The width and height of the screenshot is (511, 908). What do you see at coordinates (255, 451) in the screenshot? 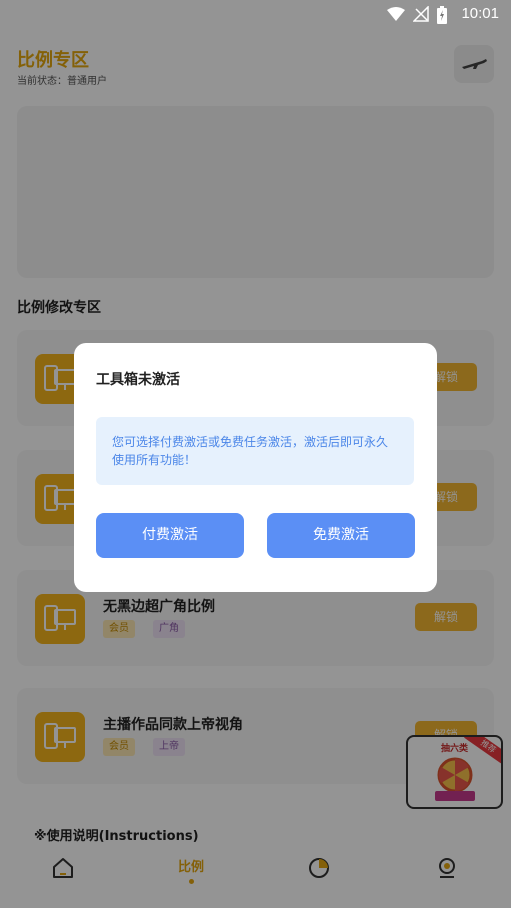
I see `dialog-message: 您可选择付费激活或免费任务激活，激活后即可永久使用所有功能！` at bounding box center [255, 451].